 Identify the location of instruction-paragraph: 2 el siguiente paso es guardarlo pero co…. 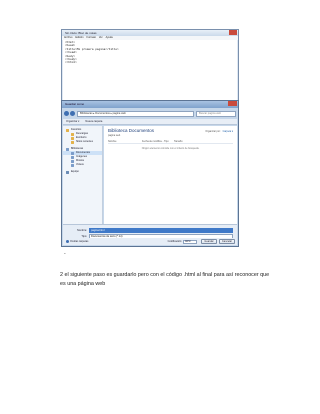
(165, 279).